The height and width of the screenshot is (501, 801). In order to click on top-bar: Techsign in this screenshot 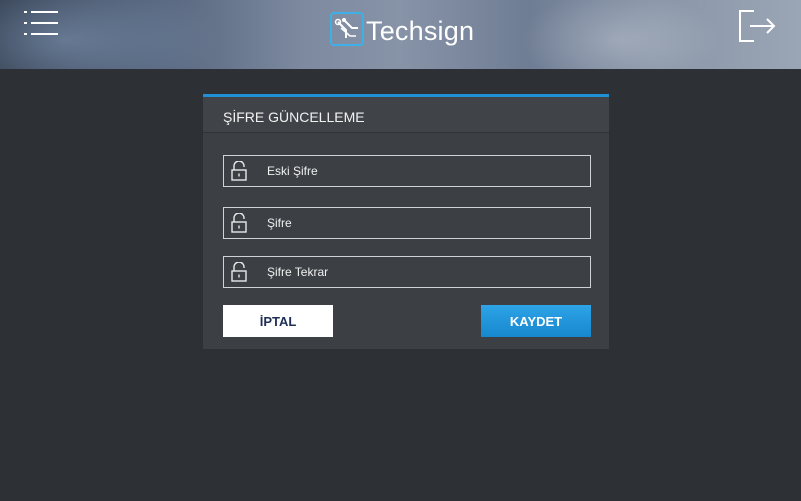, I will do `click(400, 34)`.